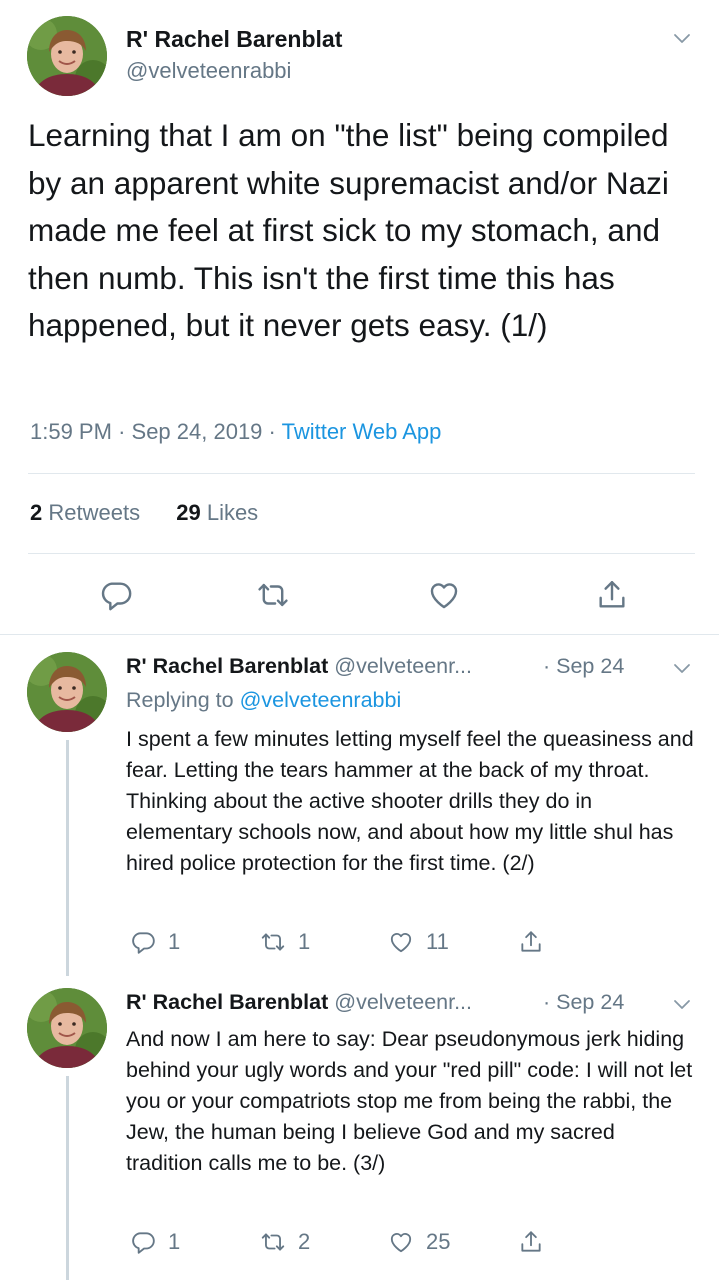 The width and height of the screenshot is (719, 1280). I want to click on retweet-action: 2, so click(285, 1242).